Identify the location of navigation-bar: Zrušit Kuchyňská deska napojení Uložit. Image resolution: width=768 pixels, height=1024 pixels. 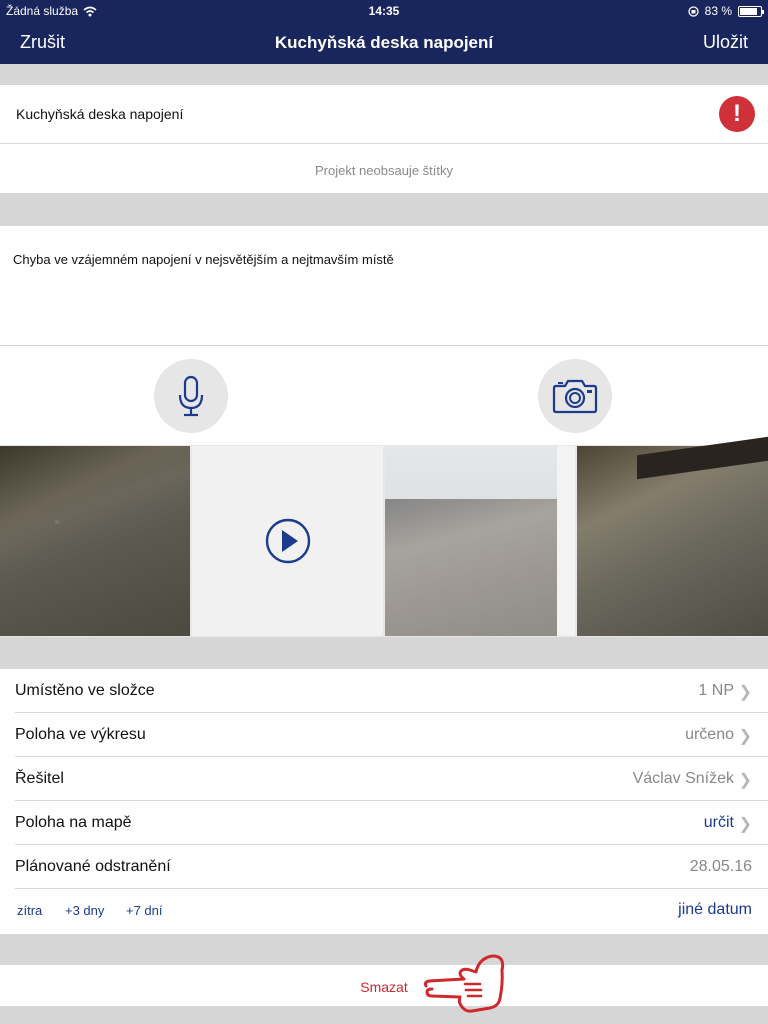
(384, 43).